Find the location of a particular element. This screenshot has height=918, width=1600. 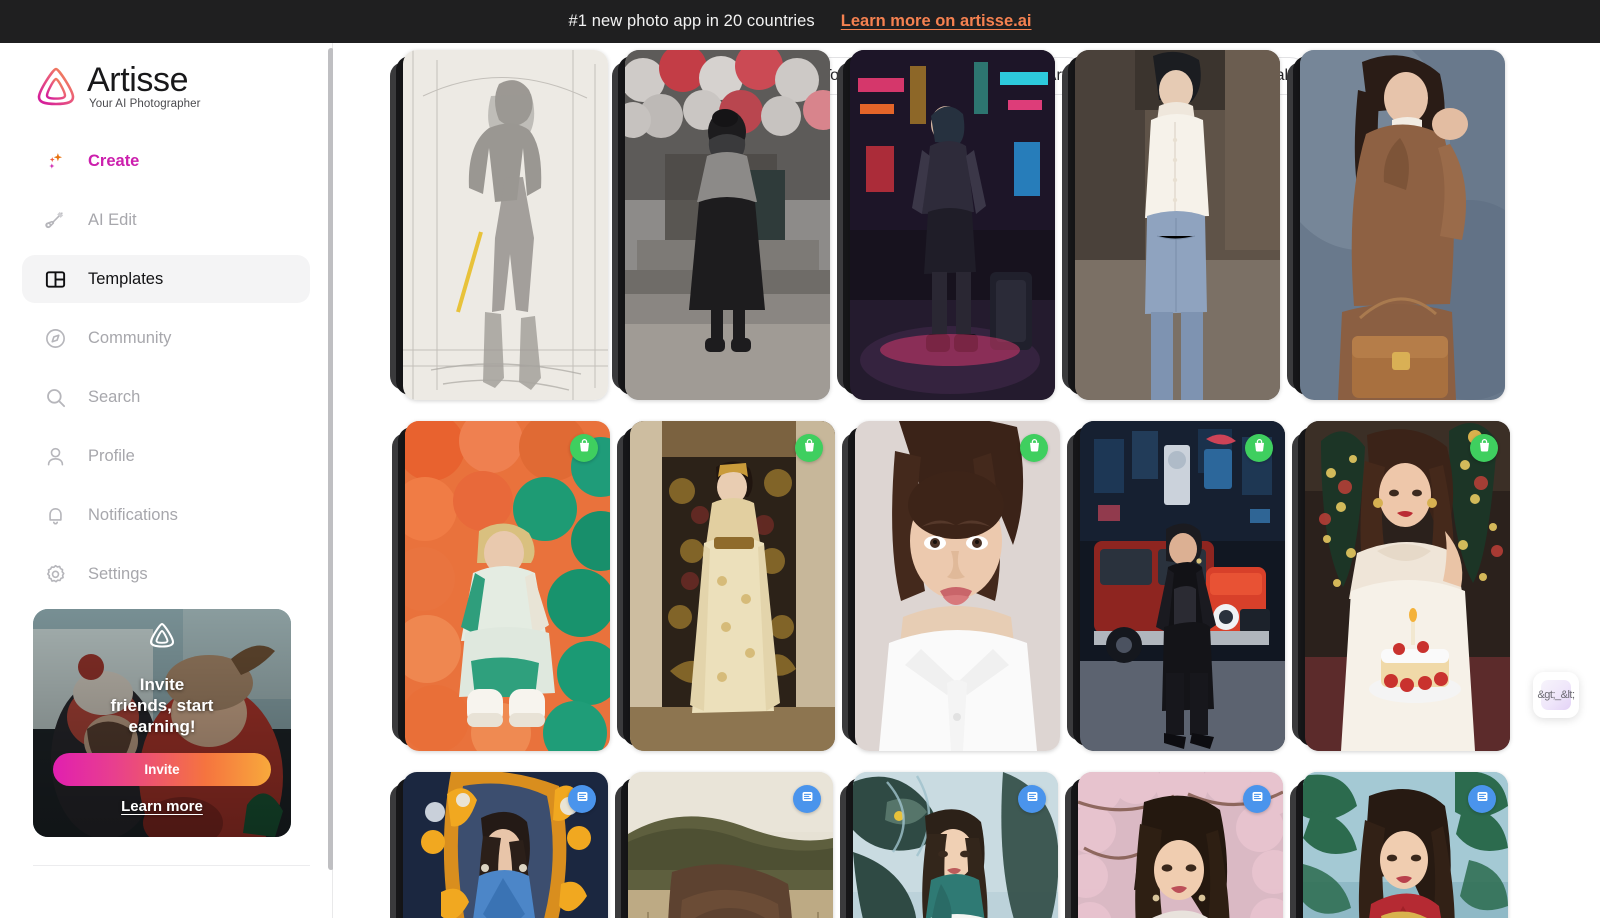

sidebar-item-community: Community is located at coordinates (166, 338).